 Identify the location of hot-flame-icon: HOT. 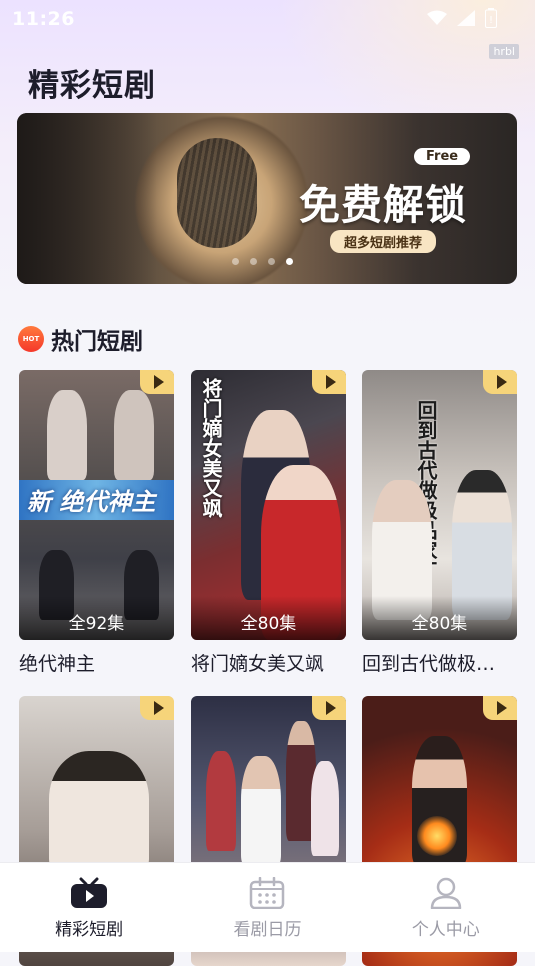
(31, 339).